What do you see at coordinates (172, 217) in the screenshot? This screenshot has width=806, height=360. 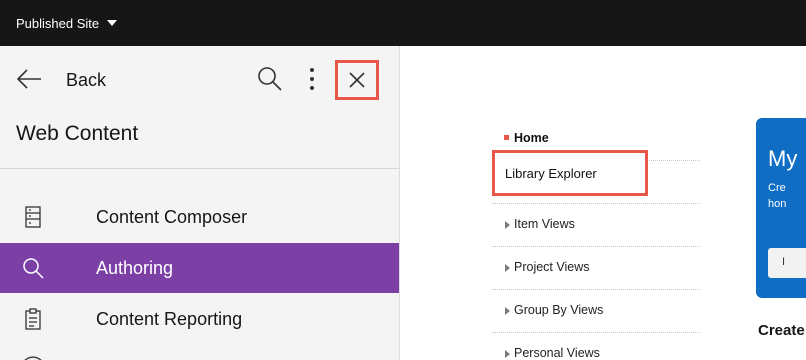 I see `sidebar-item-label: Content Composer` at bounding box center [172, 217].